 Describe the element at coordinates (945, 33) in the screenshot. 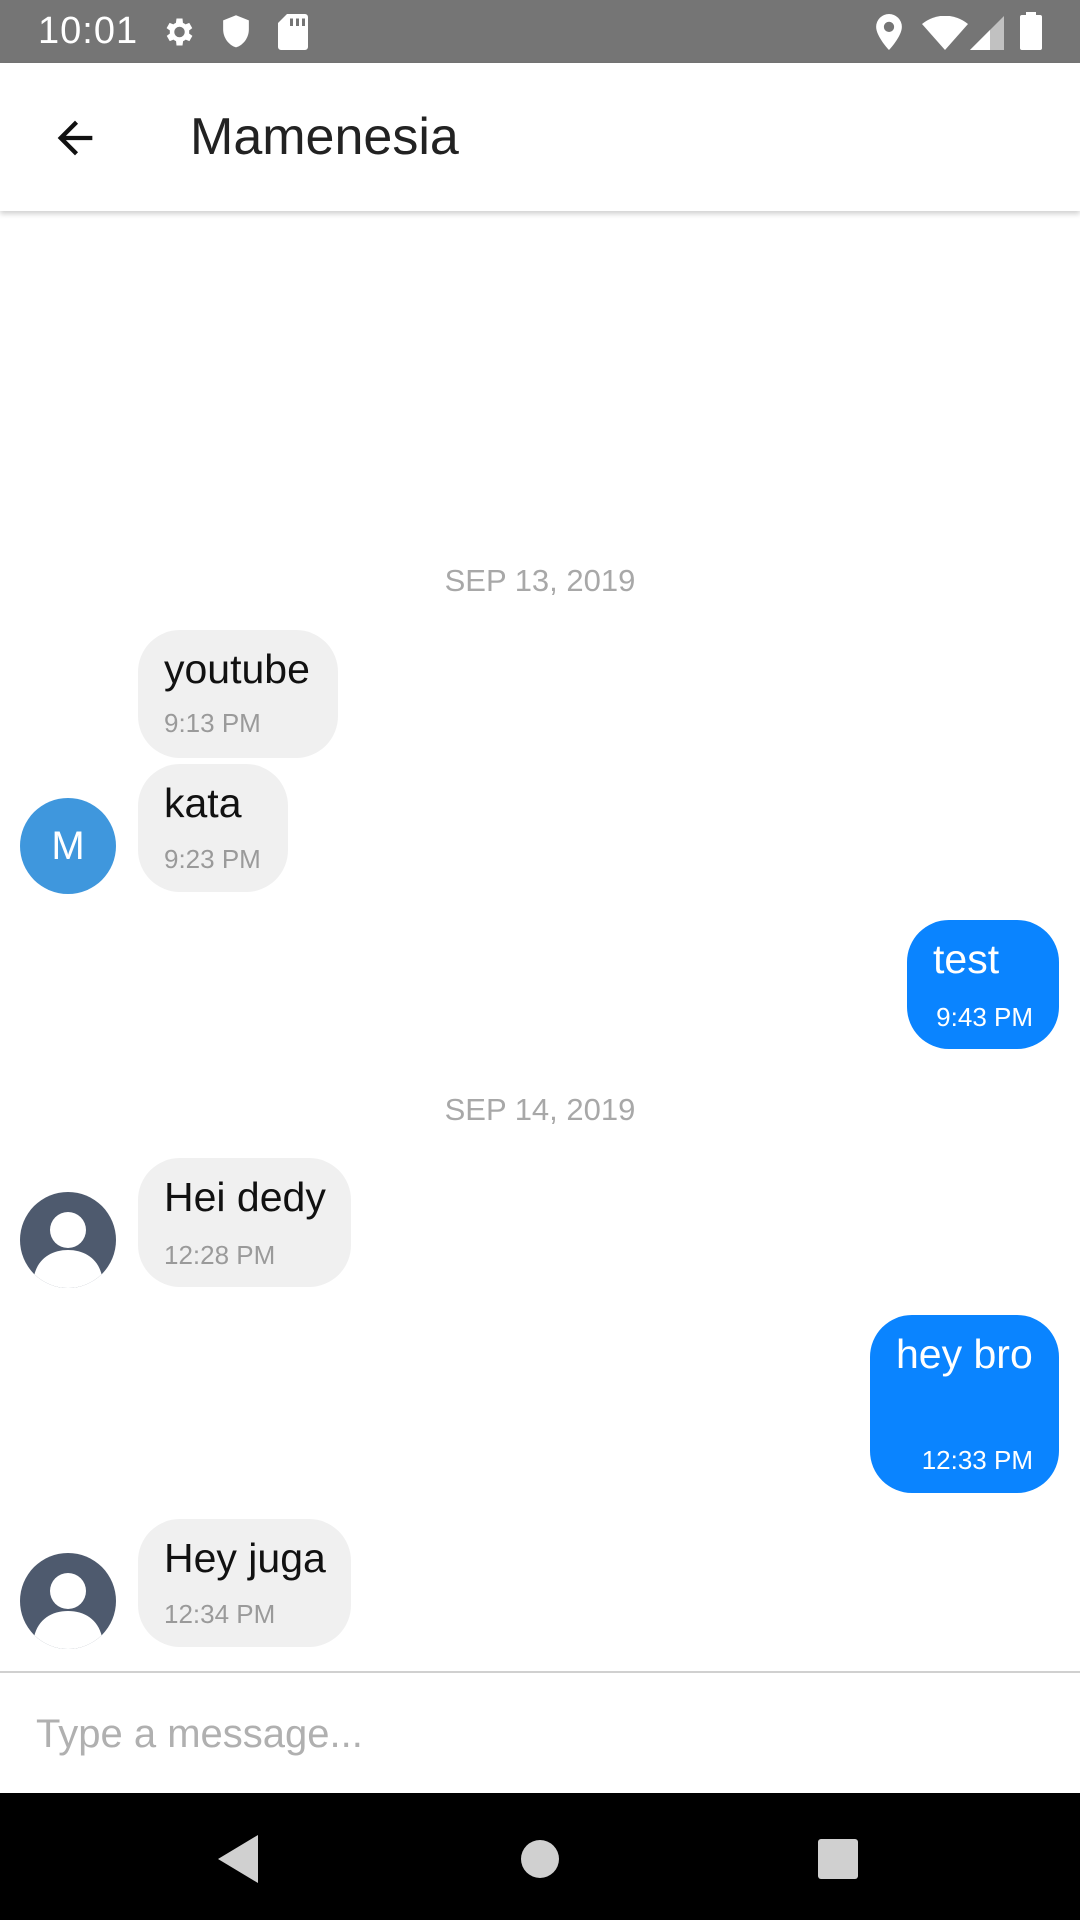

I see `wifi-icon` at that location.